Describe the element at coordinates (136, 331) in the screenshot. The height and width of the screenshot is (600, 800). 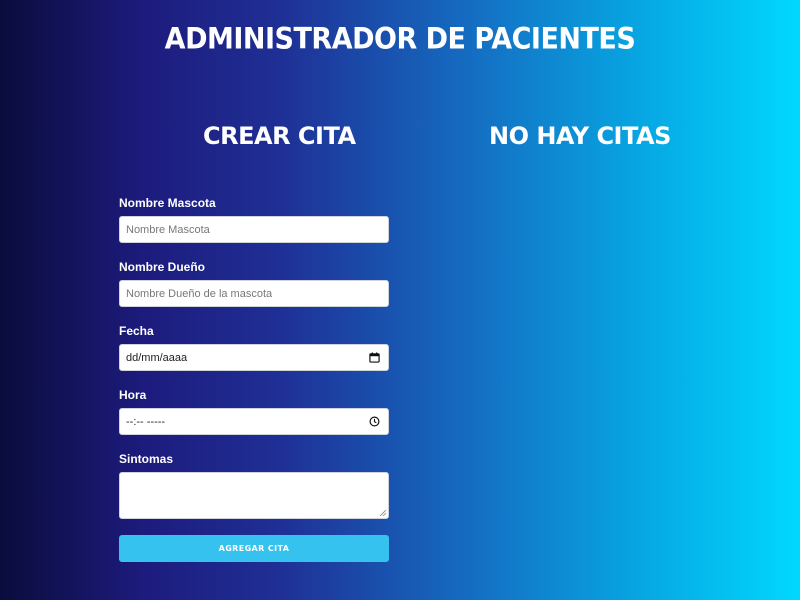
I see `date-label: Fecha` at that location.